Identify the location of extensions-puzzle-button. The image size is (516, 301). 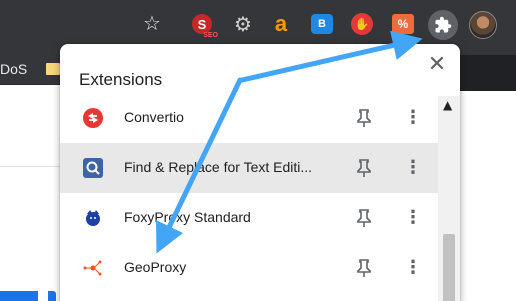
(443, 25).